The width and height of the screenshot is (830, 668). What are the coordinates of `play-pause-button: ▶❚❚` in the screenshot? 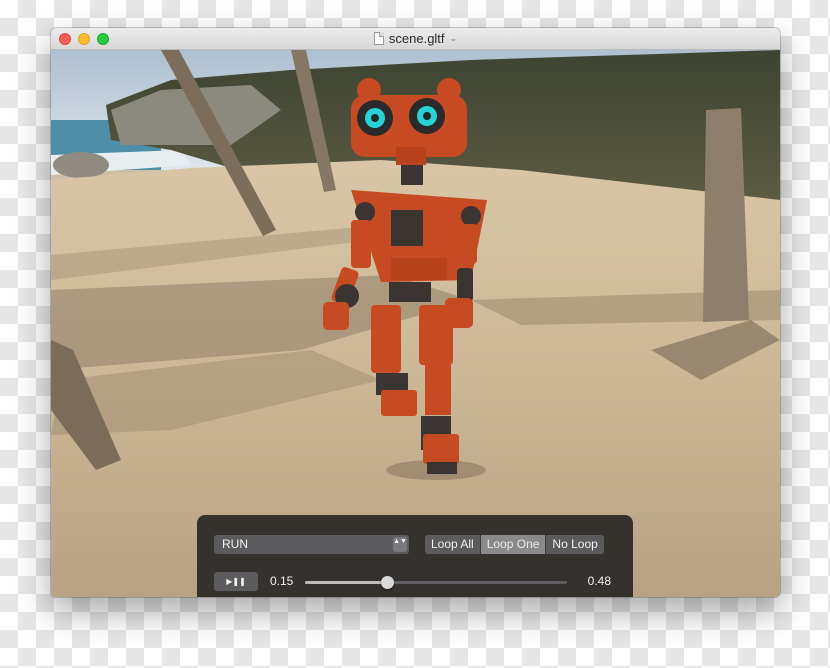 It's located at (236, 581).